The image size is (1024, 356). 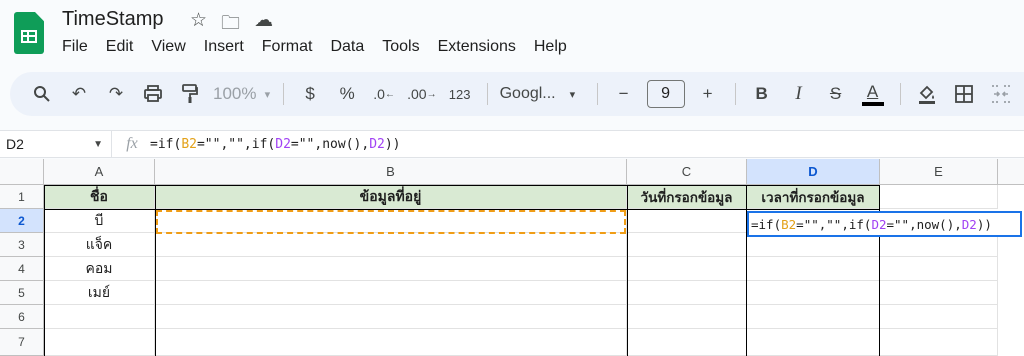 I want to click on document-title: TimeStamp, so click(x=113, y=19).